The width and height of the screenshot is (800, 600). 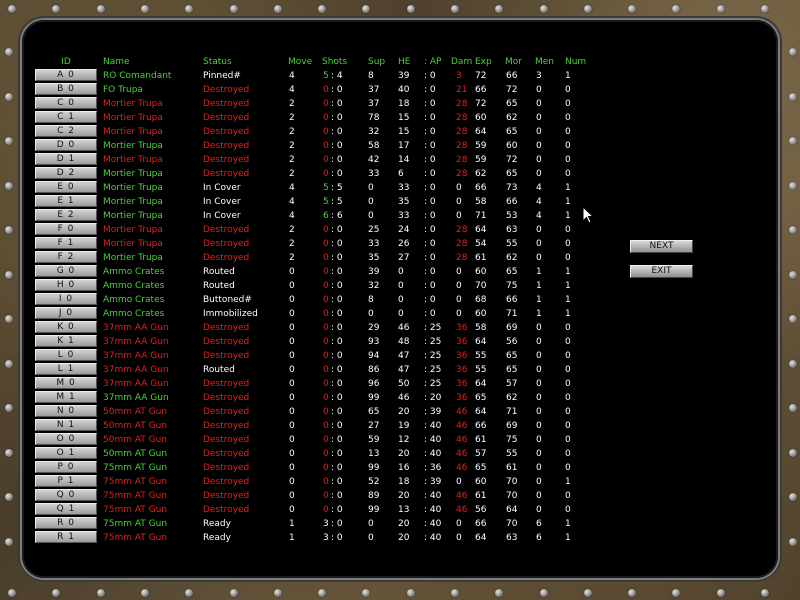 I want to click on unit-id-button: D 2, so click(x=66, y=173).